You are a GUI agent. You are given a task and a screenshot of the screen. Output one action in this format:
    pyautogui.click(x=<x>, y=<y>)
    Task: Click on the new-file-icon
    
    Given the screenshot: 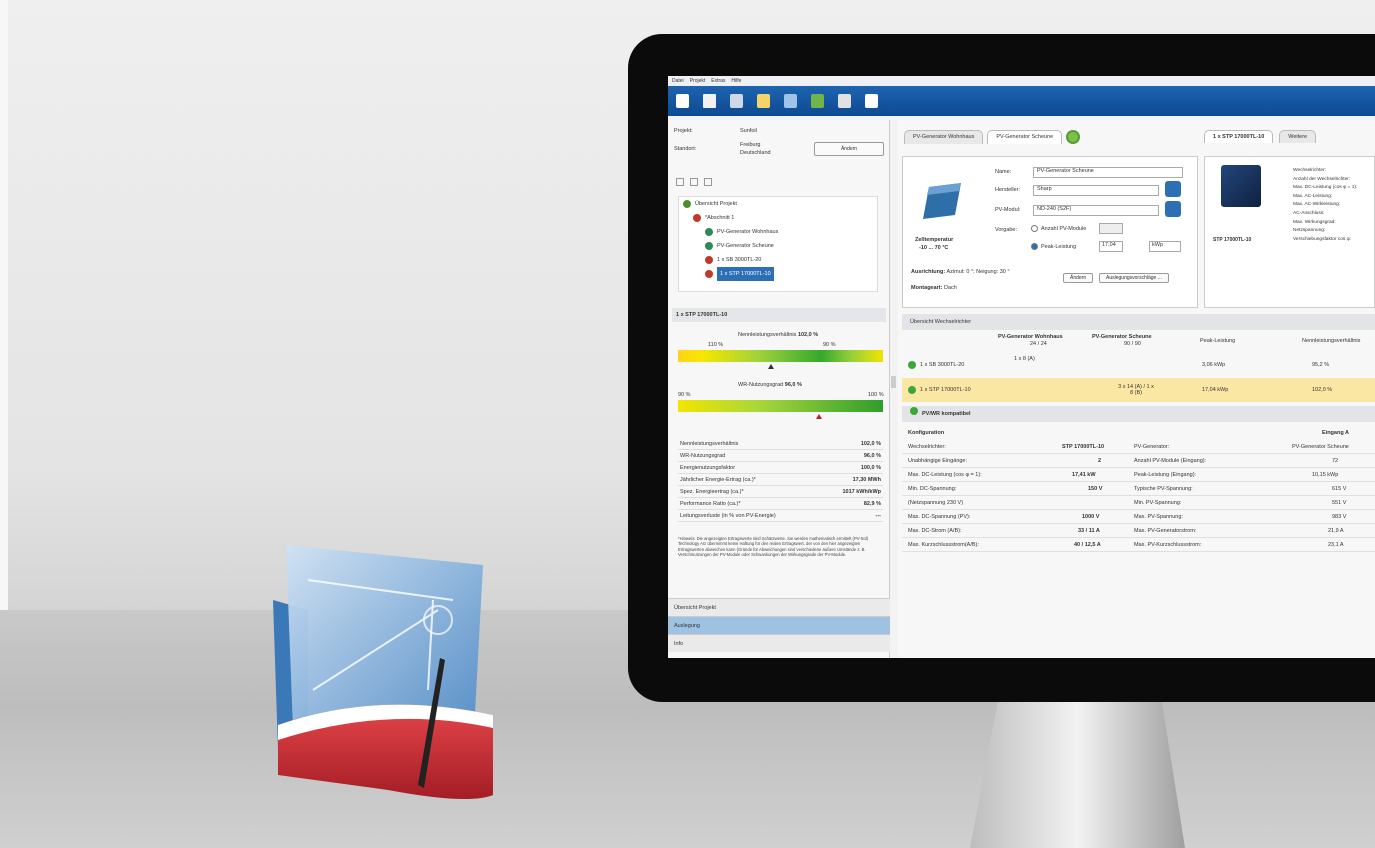 What is the action you would take?
    pyautogui.click(x=682, y=101)
    